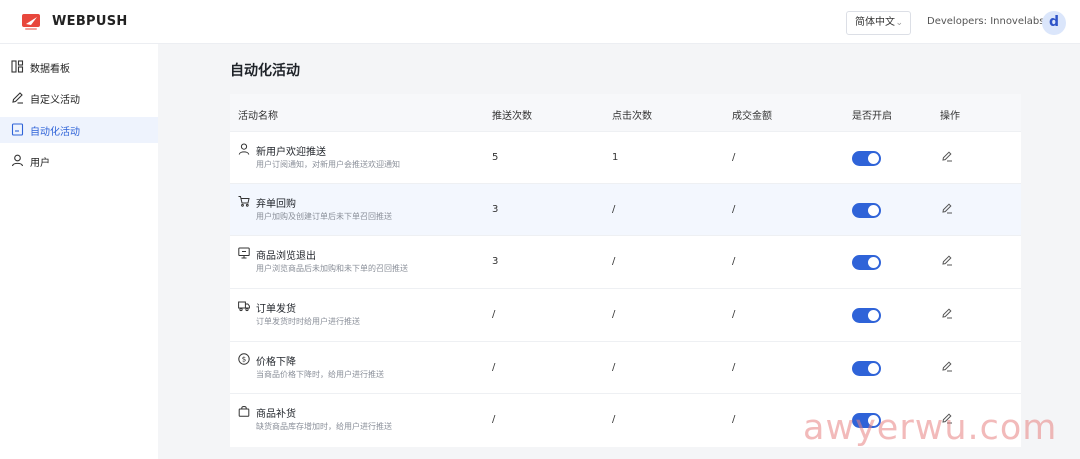  Describe the element at coordinates (320, 374) in the screenshot. I see `campaign-description: 当商品价格下降时，给用户进行推送` at that location.